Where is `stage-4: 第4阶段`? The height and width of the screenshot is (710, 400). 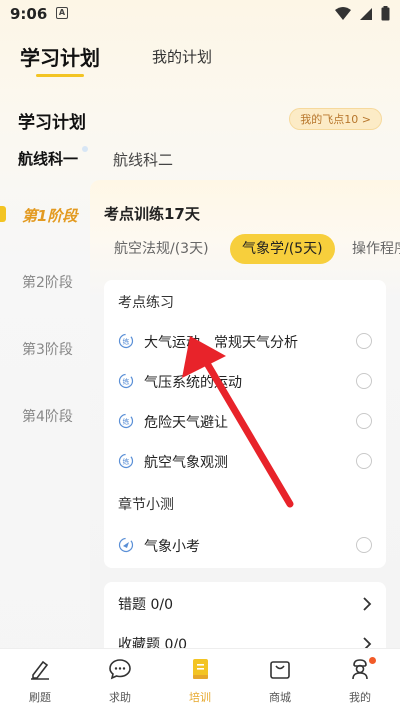
stage-4: 第4阶段 is located at coordinates (47, 416).